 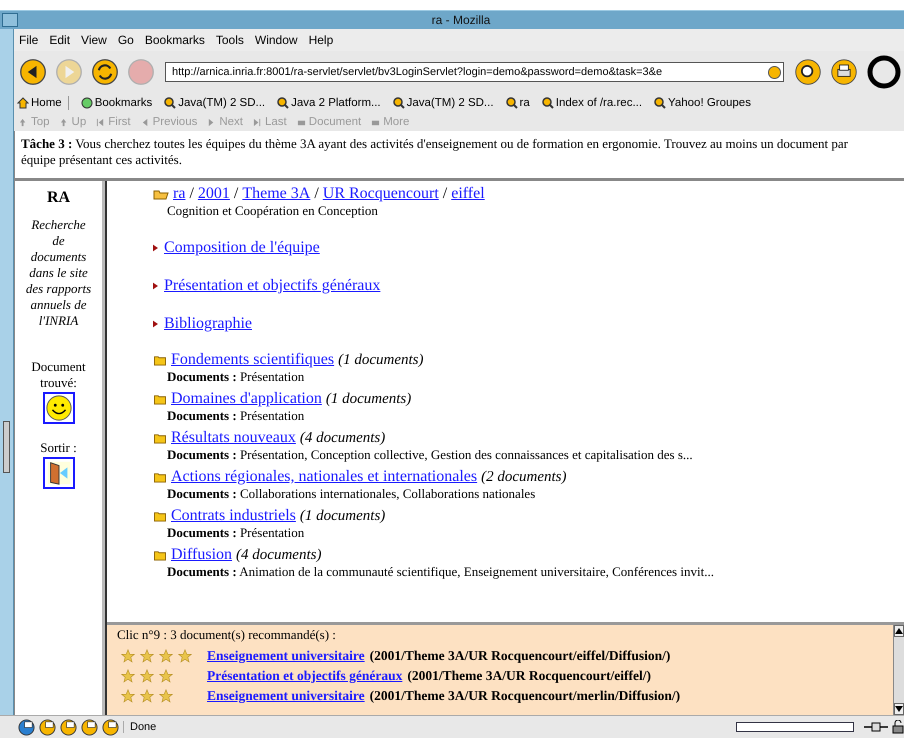 I want to click on section-link: Composition de l'équipe, so click(x=242, y=248).